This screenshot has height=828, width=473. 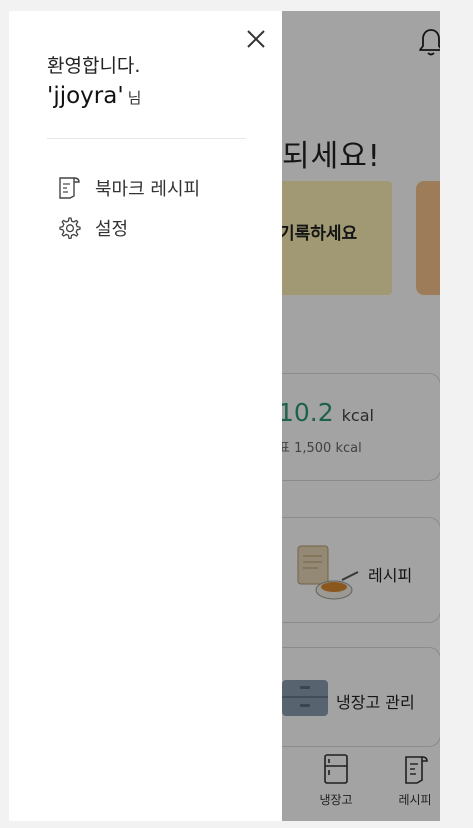 What do you see at coordinates (85, 96) in the screenshot?
I see `username: 'jjoyra'` at bounding box center [85, 96].